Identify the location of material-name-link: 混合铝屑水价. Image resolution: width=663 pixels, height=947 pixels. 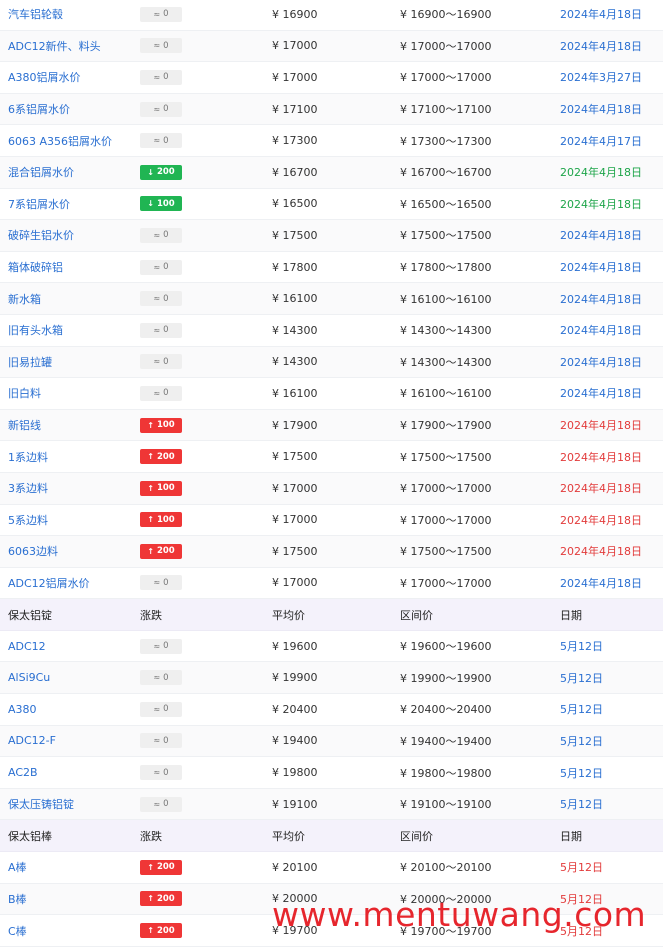
(41, 172).